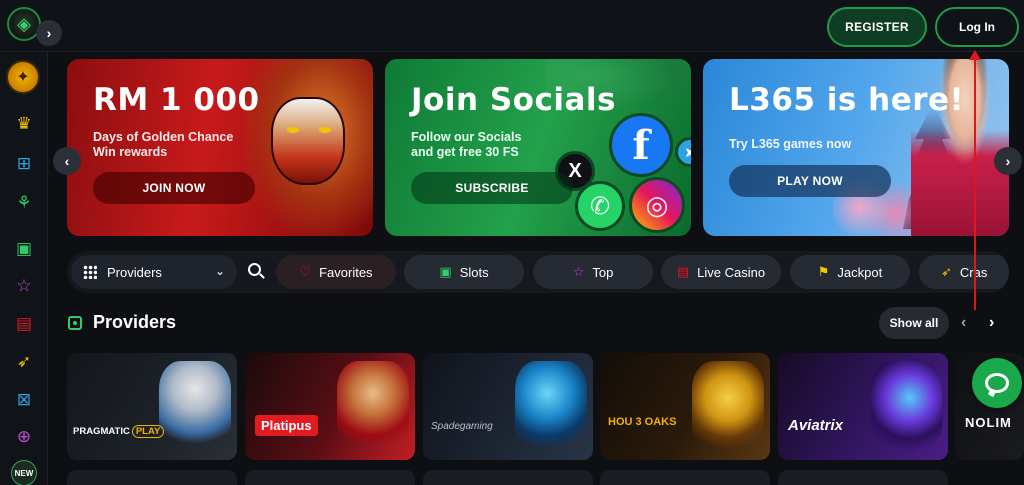 This screenshot has height=485, width=1024. What do you see at coordinates (810, 181) in the screenshot?
I see `play-now-button: PLAY NOW` at bounding box center [810, 181].